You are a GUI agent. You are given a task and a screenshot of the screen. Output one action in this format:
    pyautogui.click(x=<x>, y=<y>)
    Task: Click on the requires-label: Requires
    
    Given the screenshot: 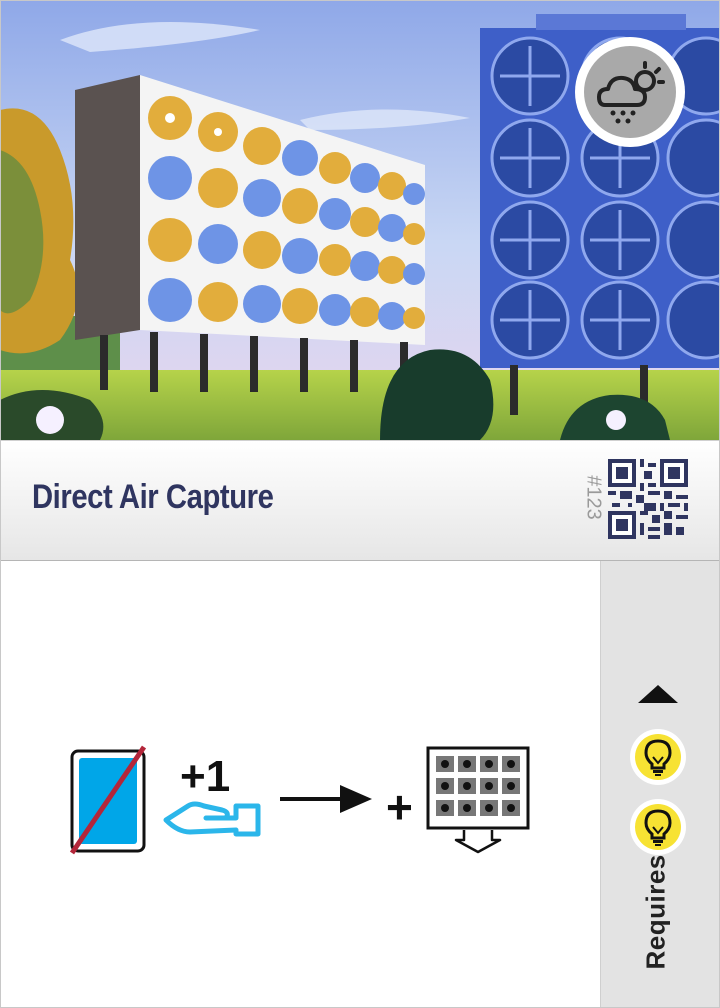 What is the action you would take?
    pyautogui.click(x=655, y=912)
    